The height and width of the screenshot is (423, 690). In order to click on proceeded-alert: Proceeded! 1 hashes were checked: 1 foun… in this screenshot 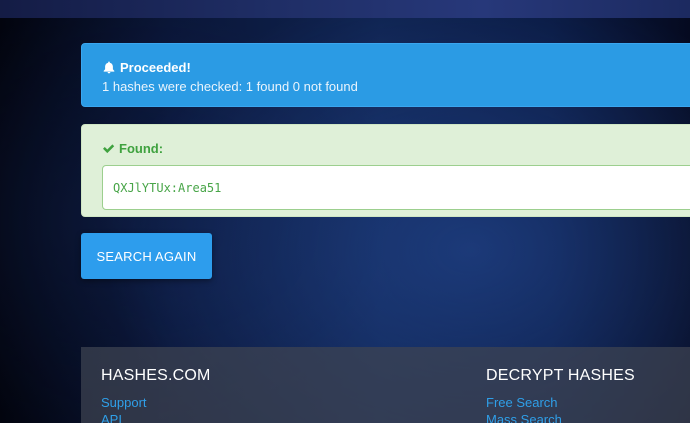, I will do `click(385, 75)`.